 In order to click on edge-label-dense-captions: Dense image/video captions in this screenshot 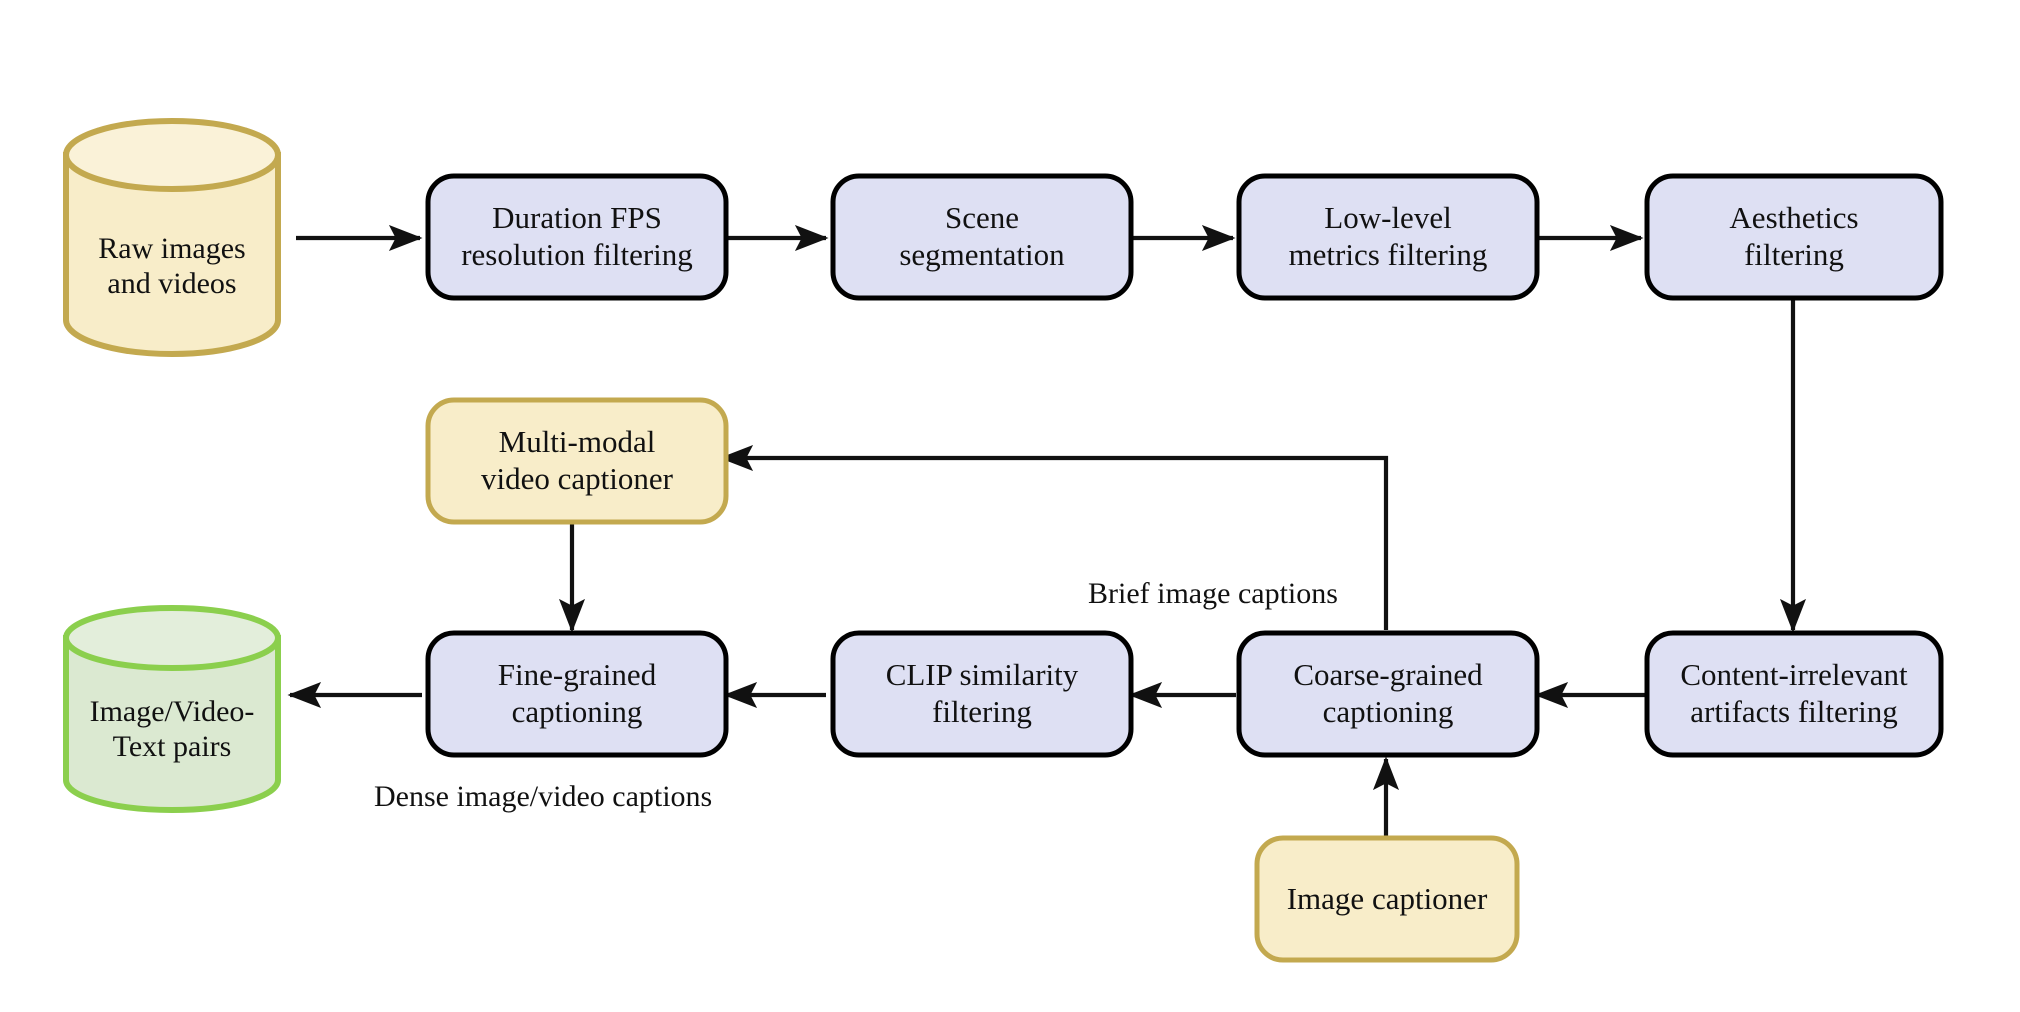, I will do `click(543, 796)`.